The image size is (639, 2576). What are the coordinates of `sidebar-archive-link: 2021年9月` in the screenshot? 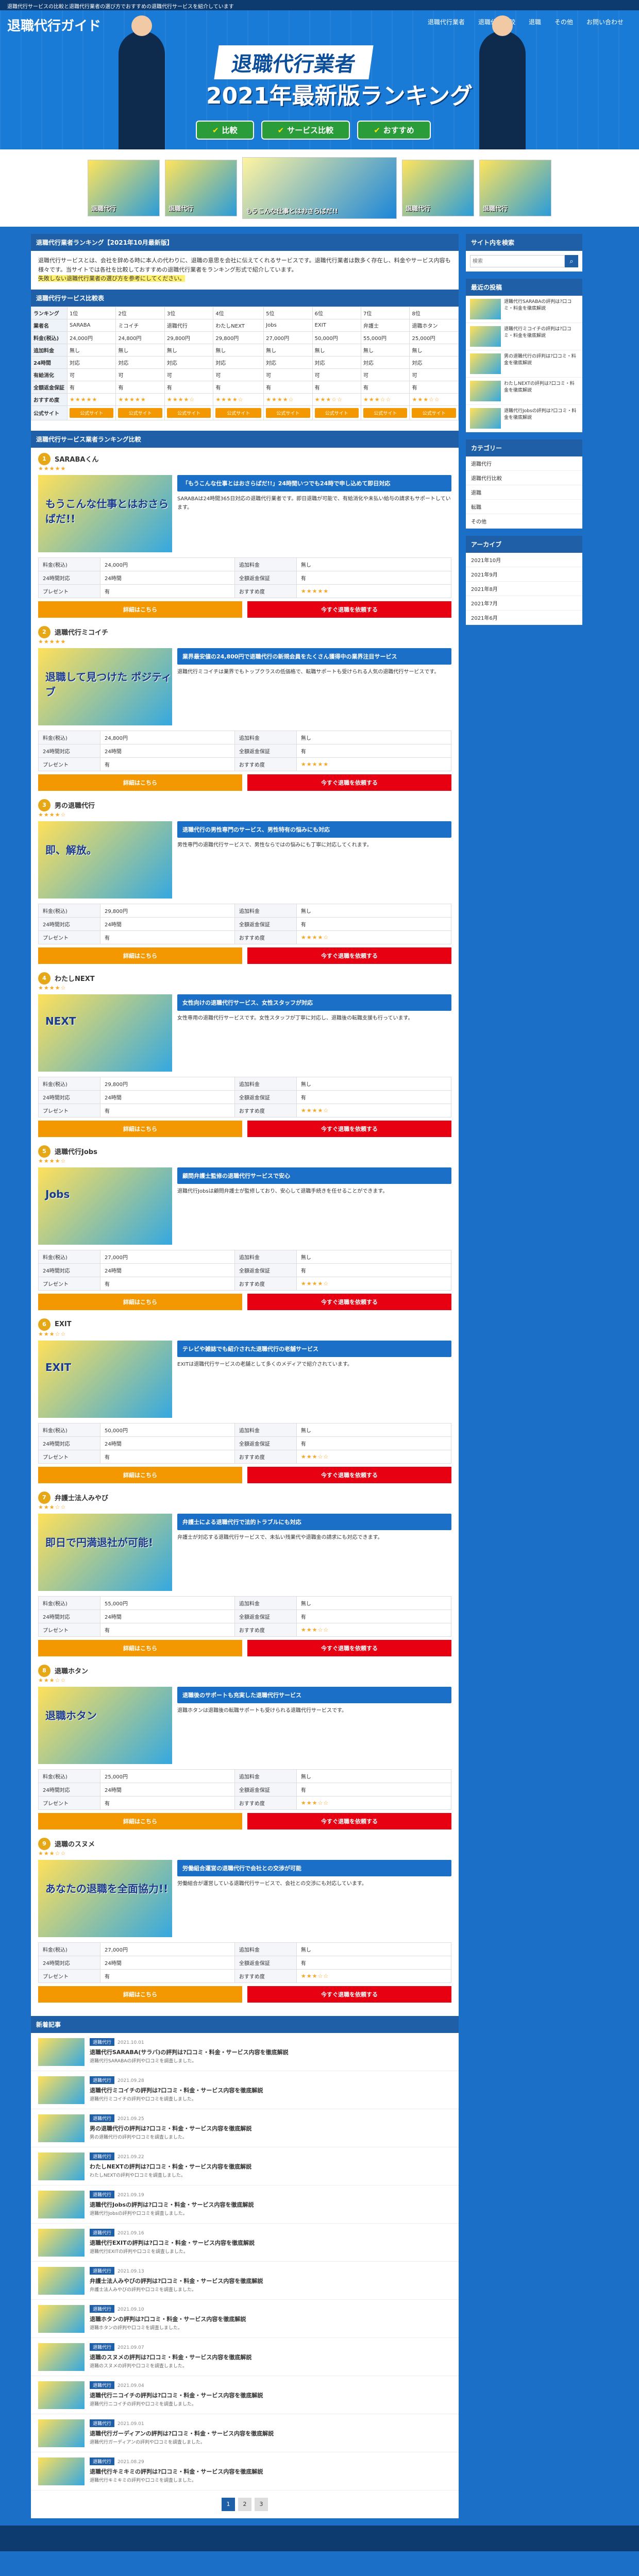 It's located at (524, 574).